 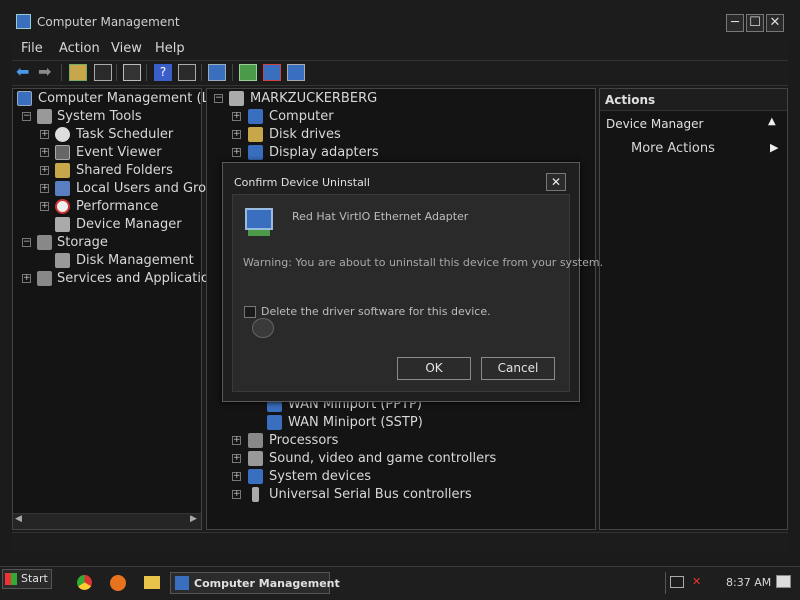 I want to click on menu-view: View, so click(x=126, y=48).